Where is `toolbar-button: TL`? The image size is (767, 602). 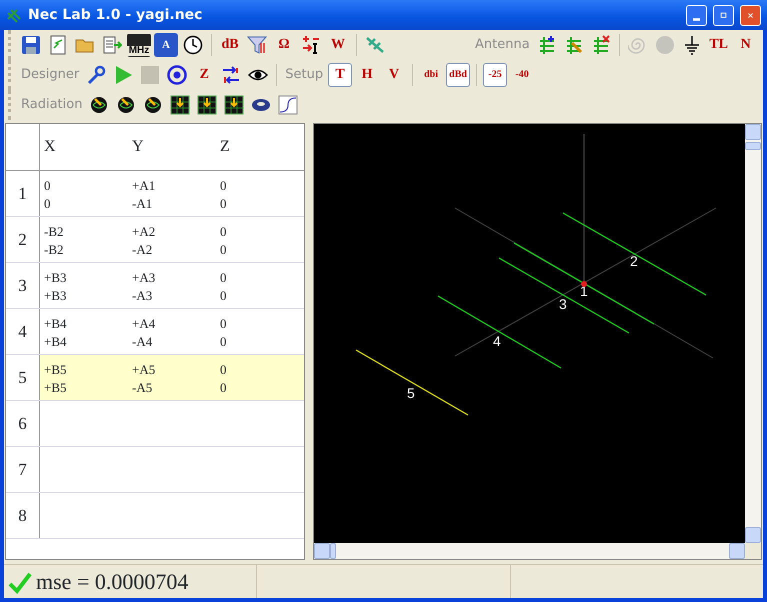
toolbar-button: TL is located at coordinates (718, 45).